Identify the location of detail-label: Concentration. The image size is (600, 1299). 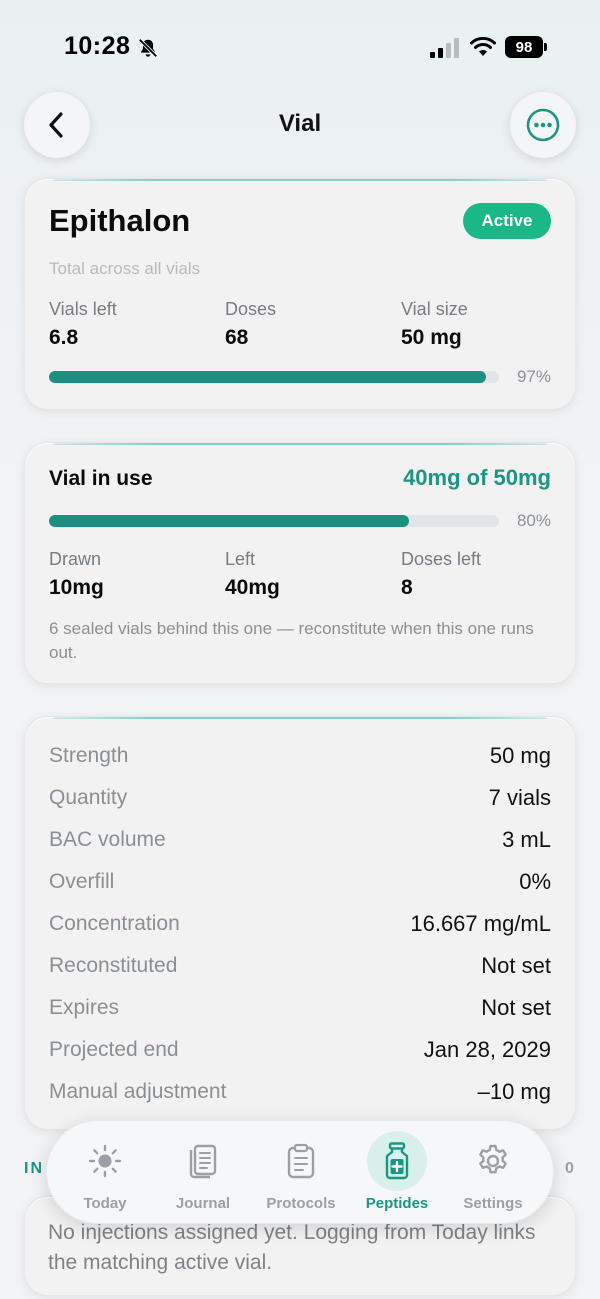
(114, 923).